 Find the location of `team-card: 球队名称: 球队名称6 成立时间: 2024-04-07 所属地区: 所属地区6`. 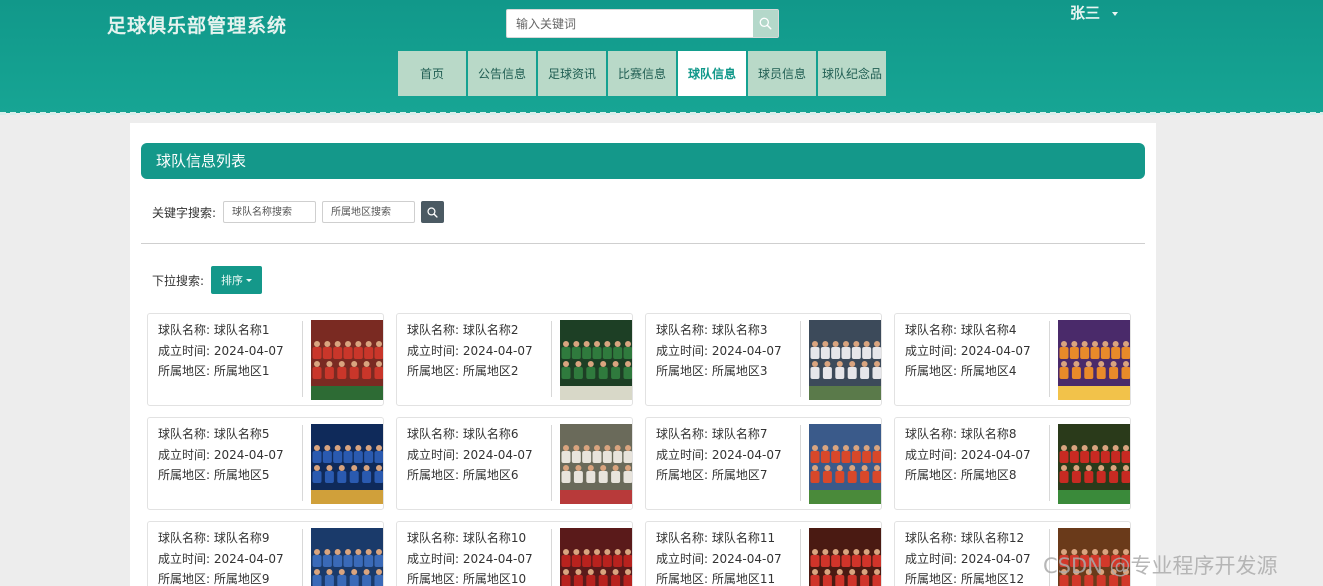

team-card: 球队名称: 球队名称6 成立时间: 2024-04-07 所属地区: 所属地区6 is located at coordinates (514, 463).